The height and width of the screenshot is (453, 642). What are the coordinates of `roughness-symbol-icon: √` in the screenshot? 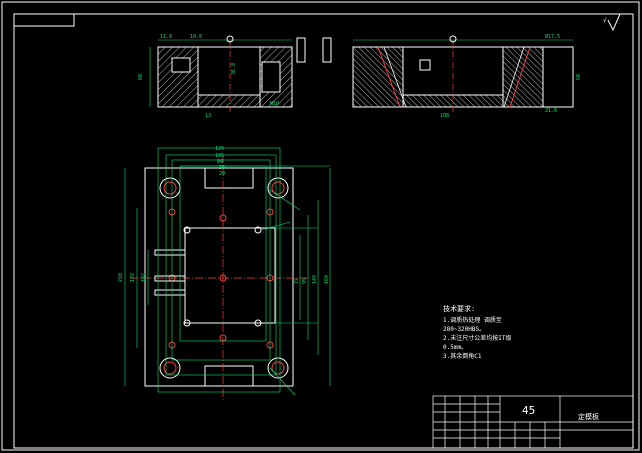 It's located at (612, 22).